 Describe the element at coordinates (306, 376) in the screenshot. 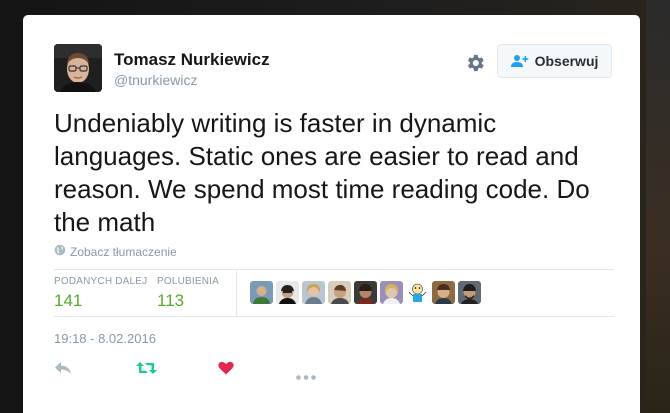

I see `more-icon` at that location.